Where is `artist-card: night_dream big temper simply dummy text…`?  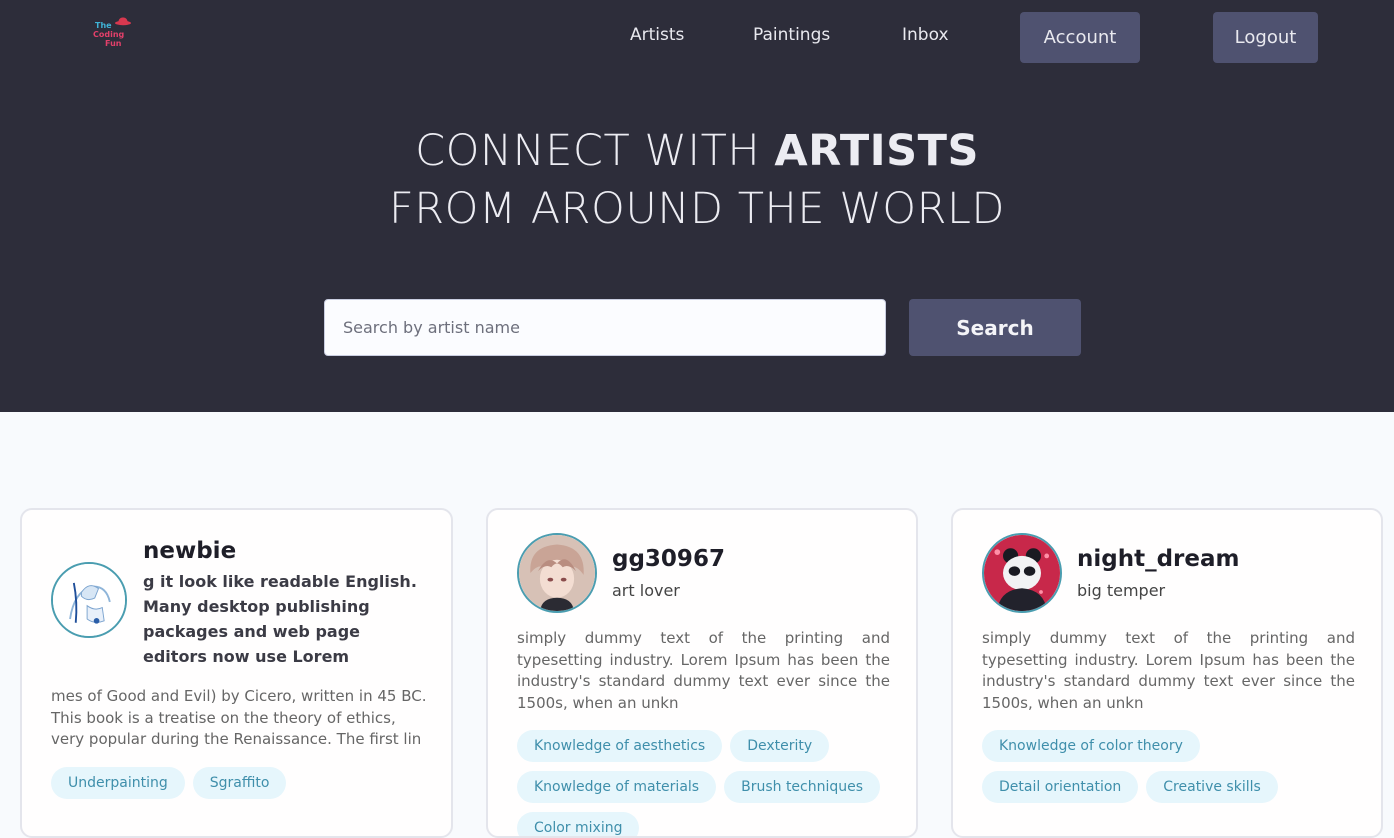 artist-card: night_dream big temper simply dummy text… is located at coordinates (1167, 673).